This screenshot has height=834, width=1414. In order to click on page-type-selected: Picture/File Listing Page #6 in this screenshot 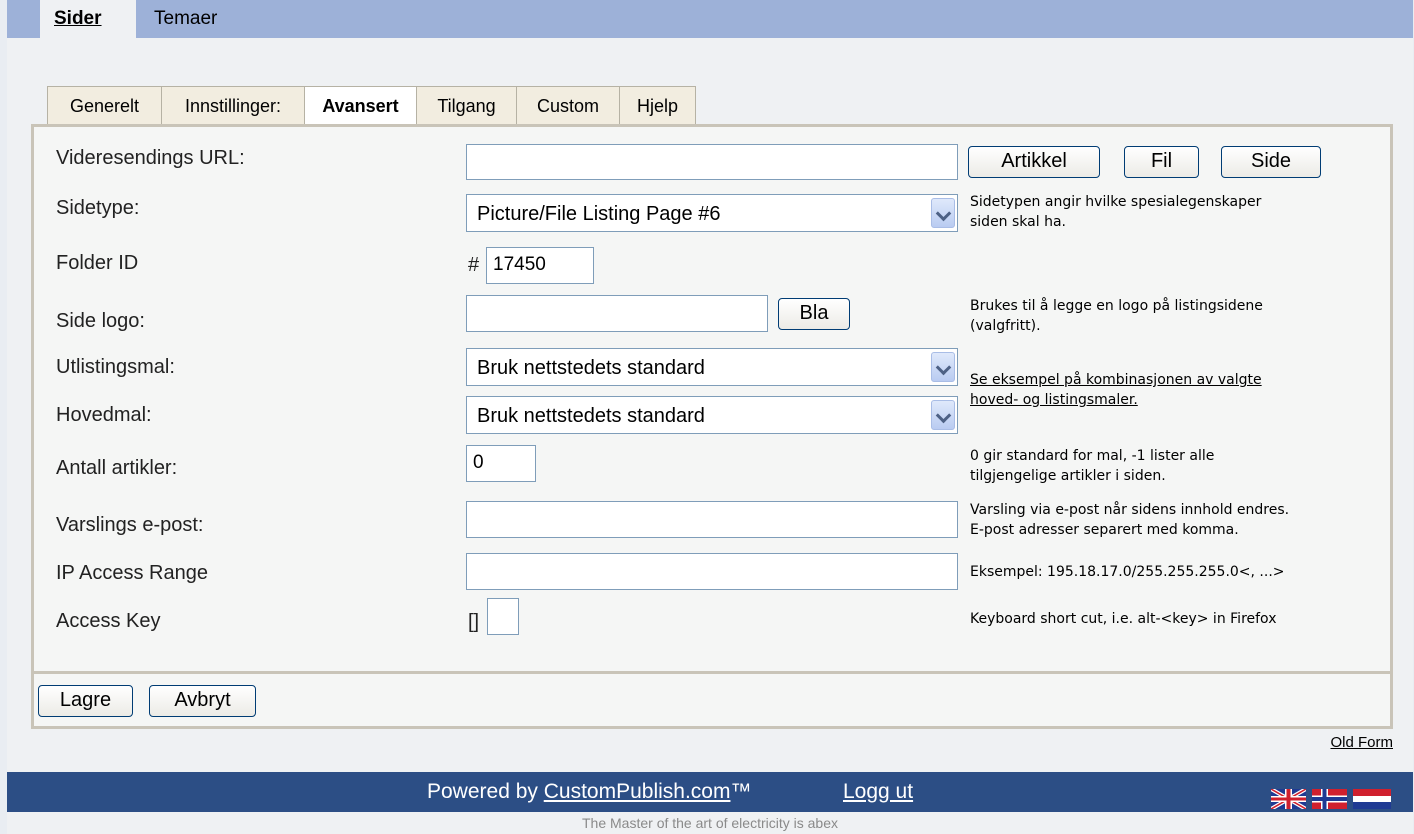, I will do `click(599, 214)`.